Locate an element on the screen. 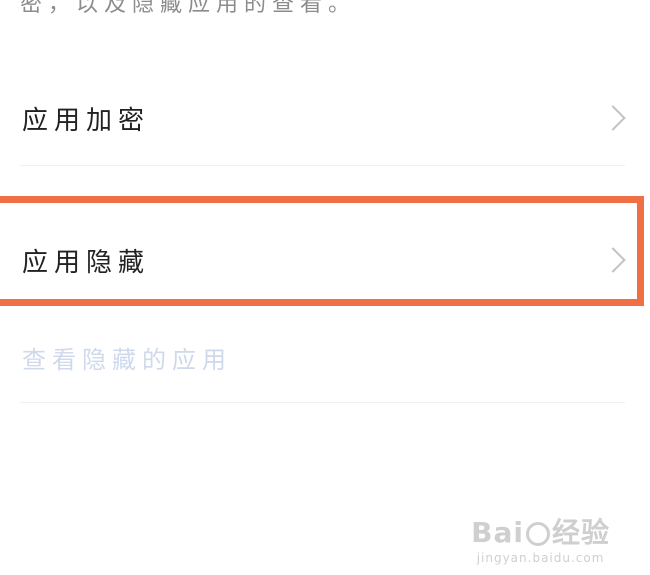 Image resolution: width=650 pixels, height=575 pixels. paw-icon is located at coordinates (537, 534).